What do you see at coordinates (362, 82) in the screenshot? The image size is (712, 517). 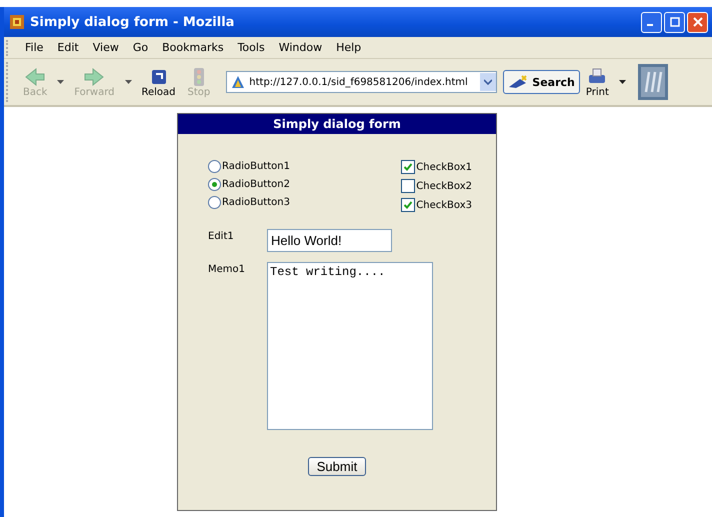 I see `address-field: http://127.0.0.1/sid_f698581206/index.html` at bounding box center [362, 82].